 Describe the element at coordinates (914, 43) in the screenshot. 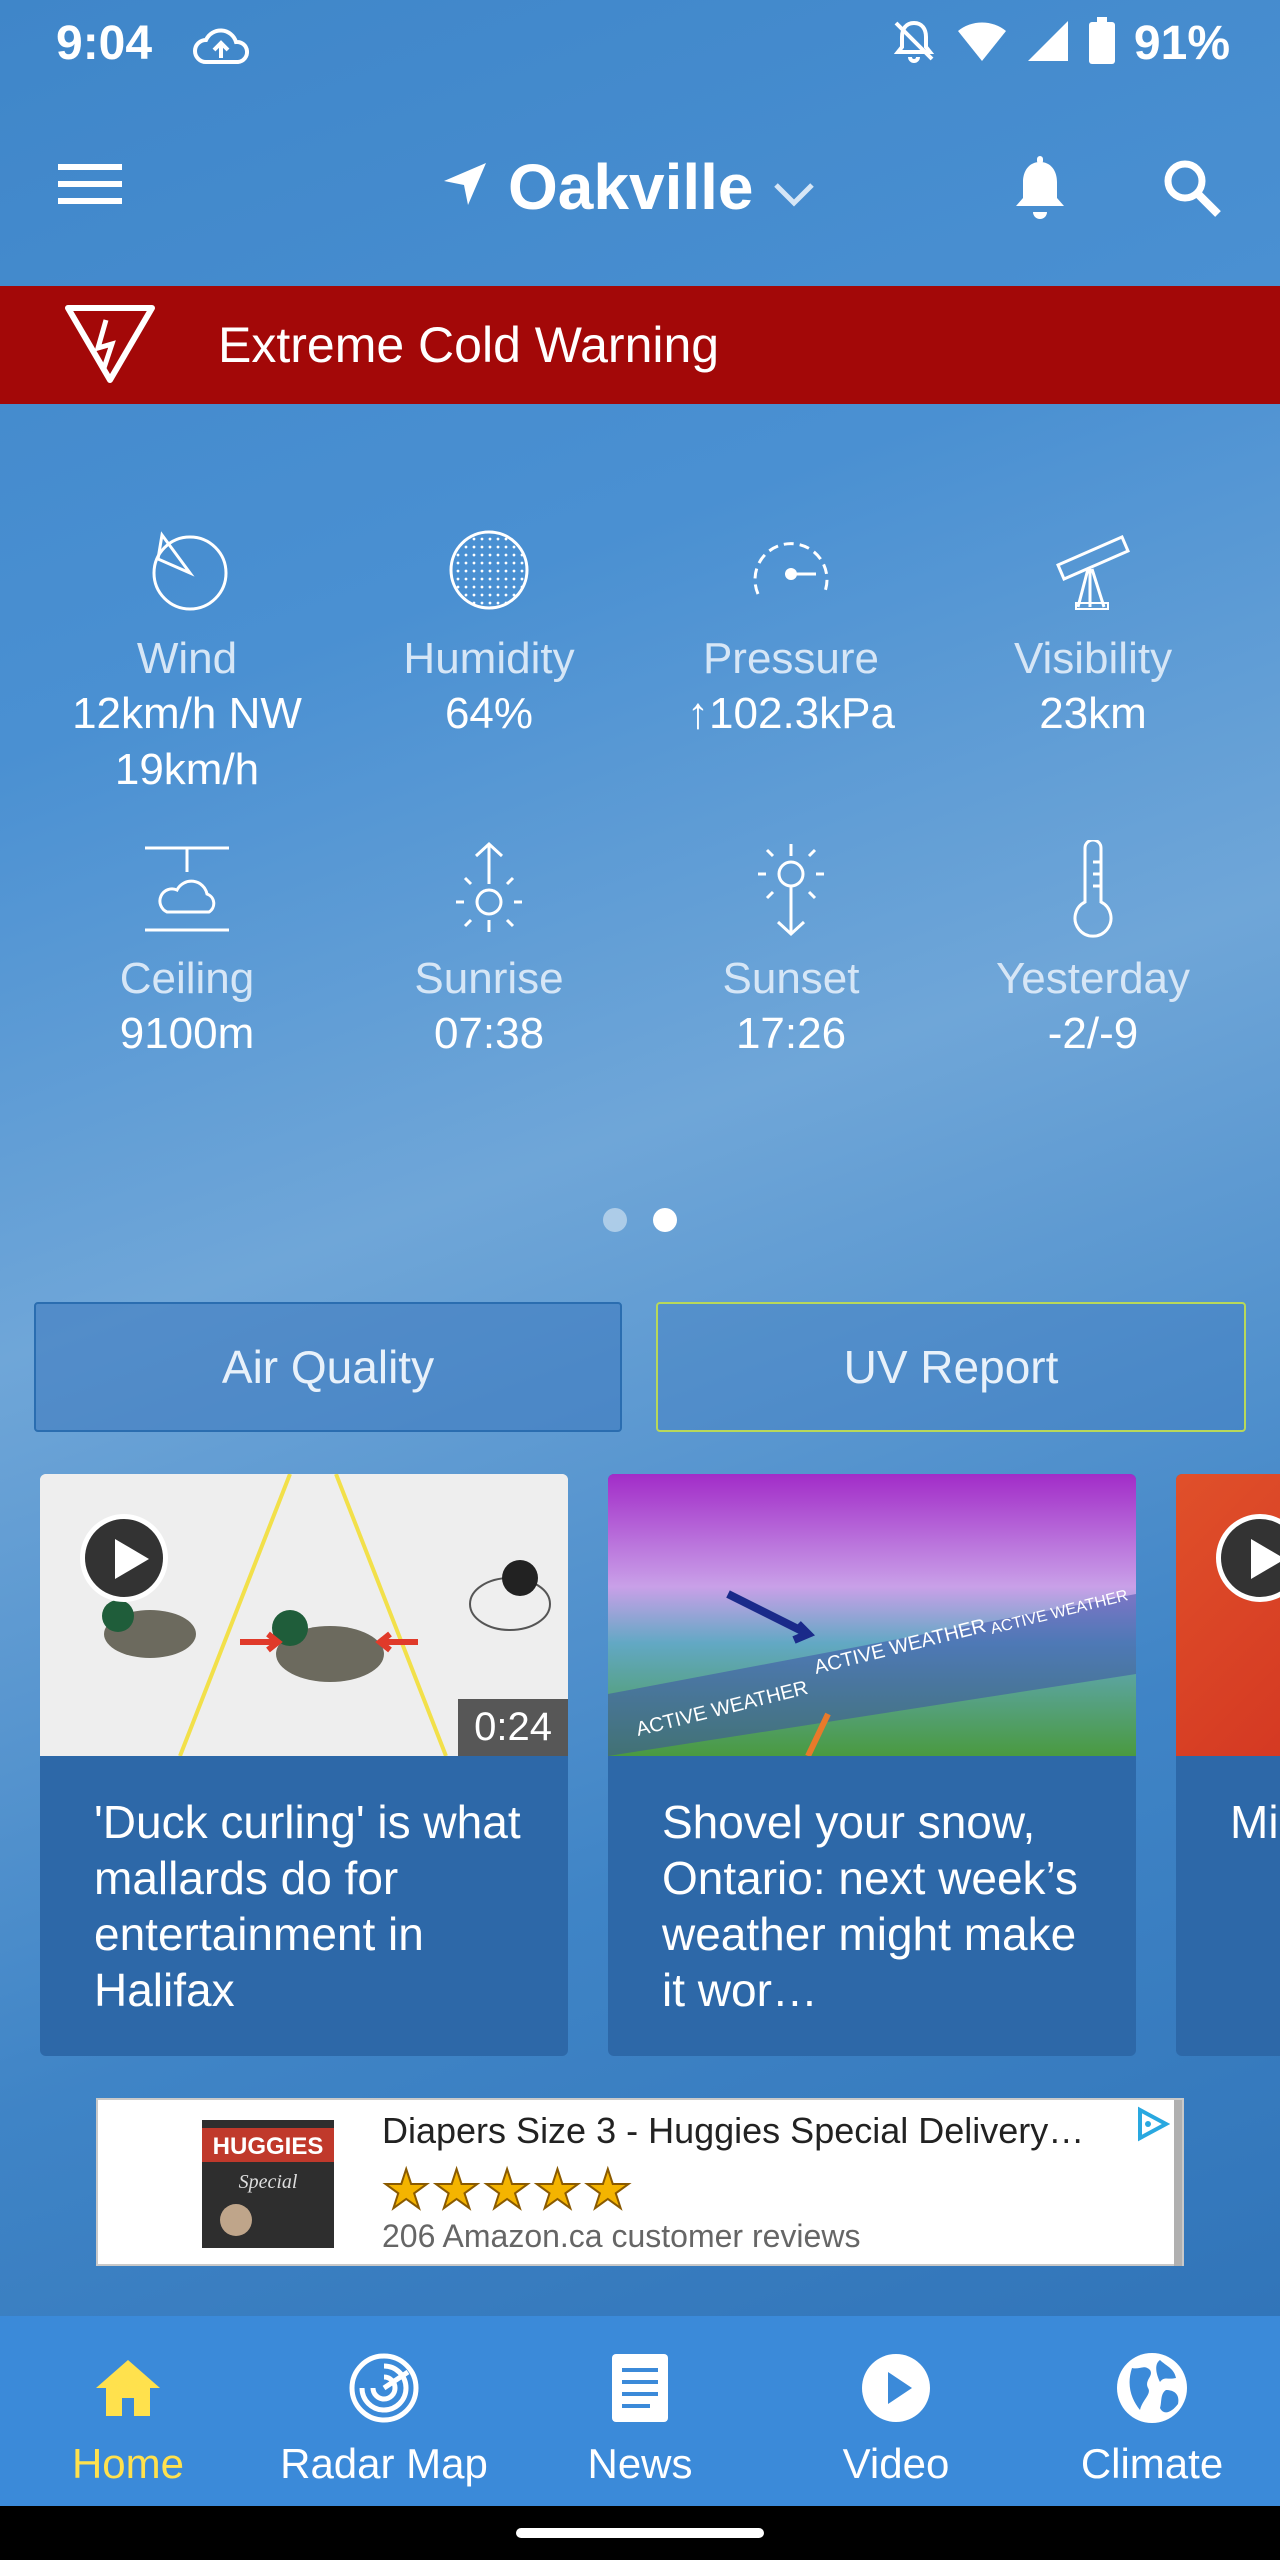

I see `notifications-off-icon` at that location.